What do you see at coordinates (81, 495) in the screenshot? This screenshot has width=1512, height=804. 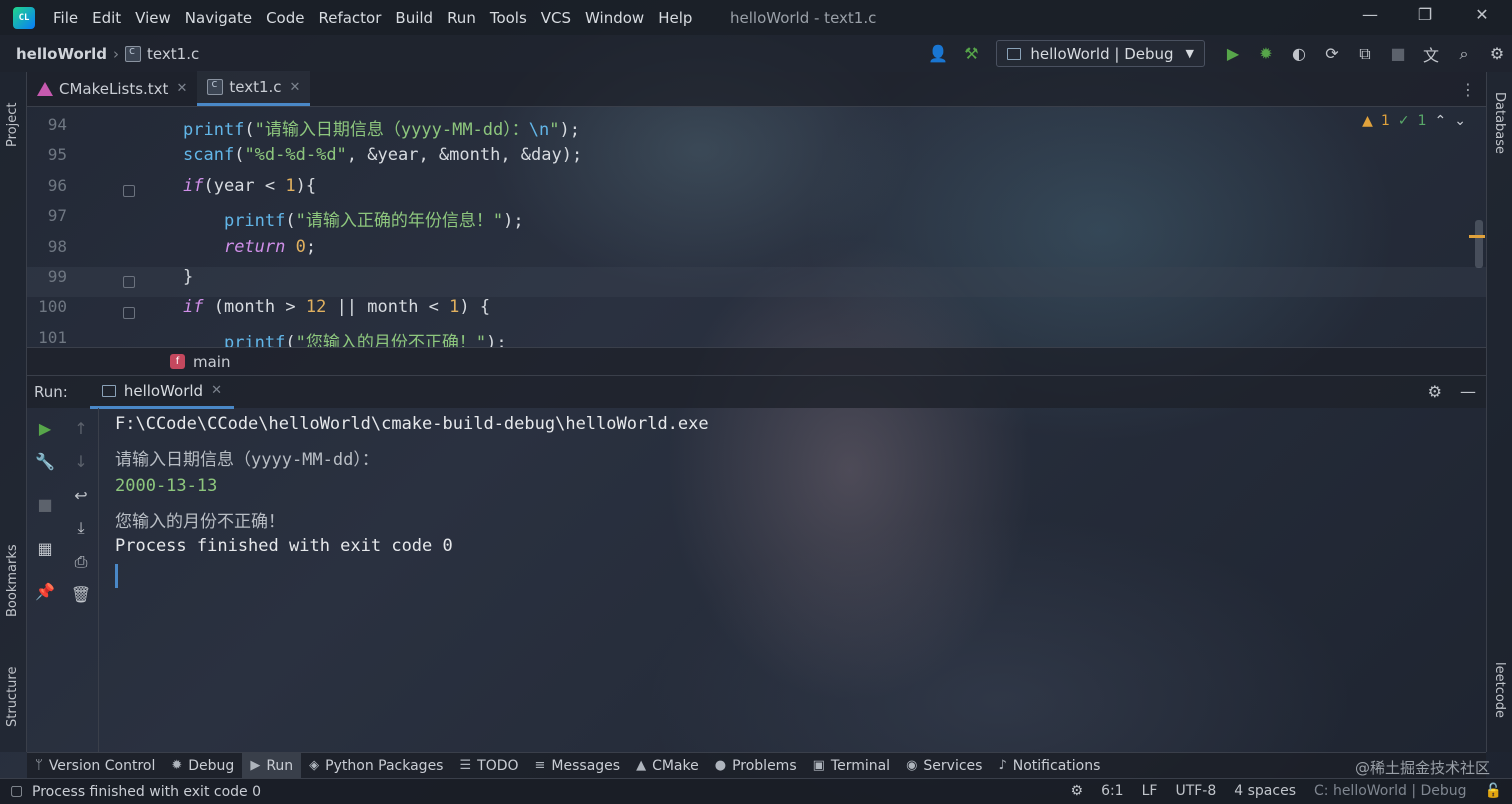 I see `soft-wrap-icon: ↩` at bounding box center [81, 495].